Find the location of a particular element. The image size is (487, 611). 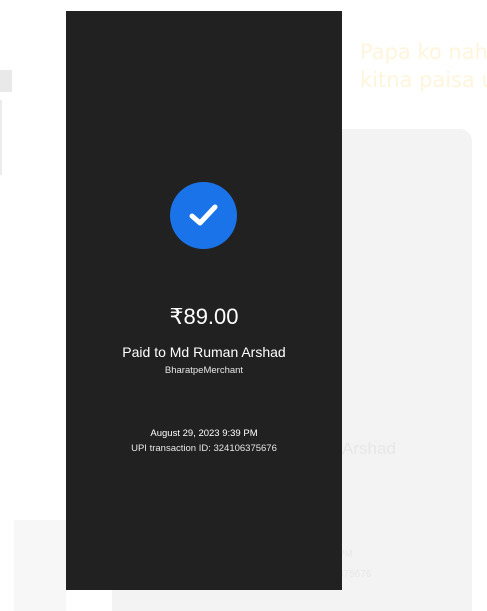

background-ghost-upi: 375676 is located at coordinates (355, 574).